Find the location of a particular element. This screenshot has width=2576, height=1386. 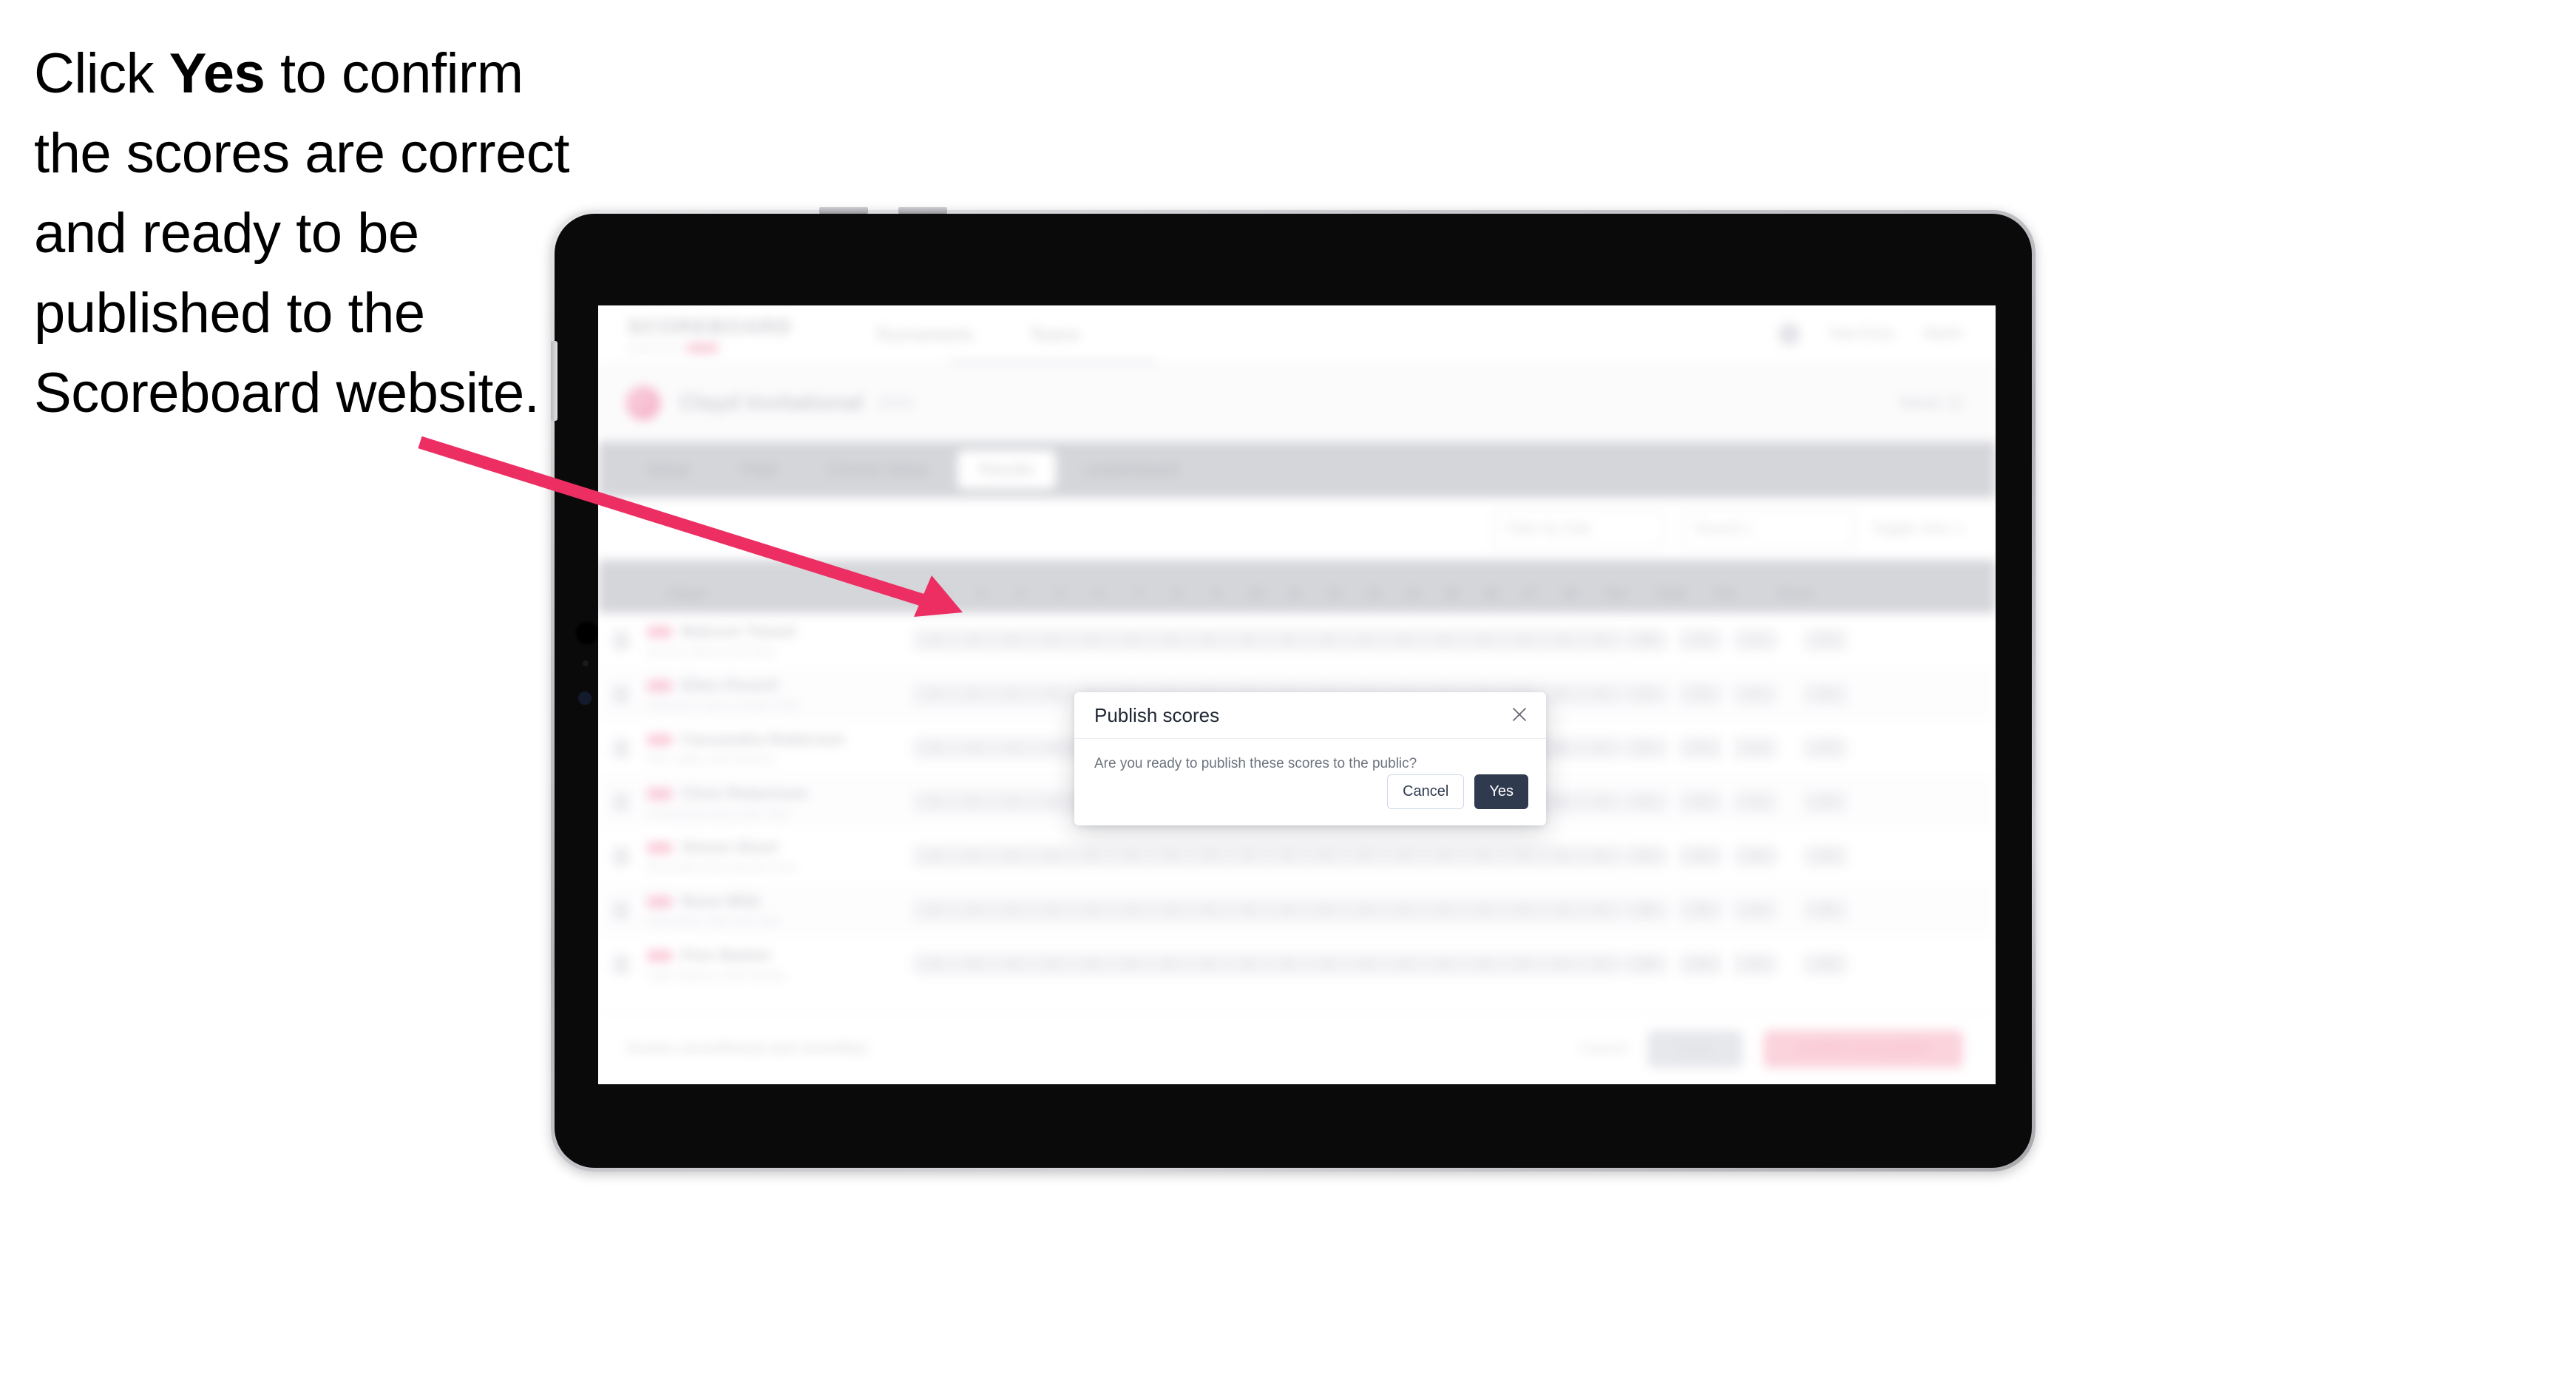

footer-cancel-link: Cancel is located at coordinates (1603, 1049).